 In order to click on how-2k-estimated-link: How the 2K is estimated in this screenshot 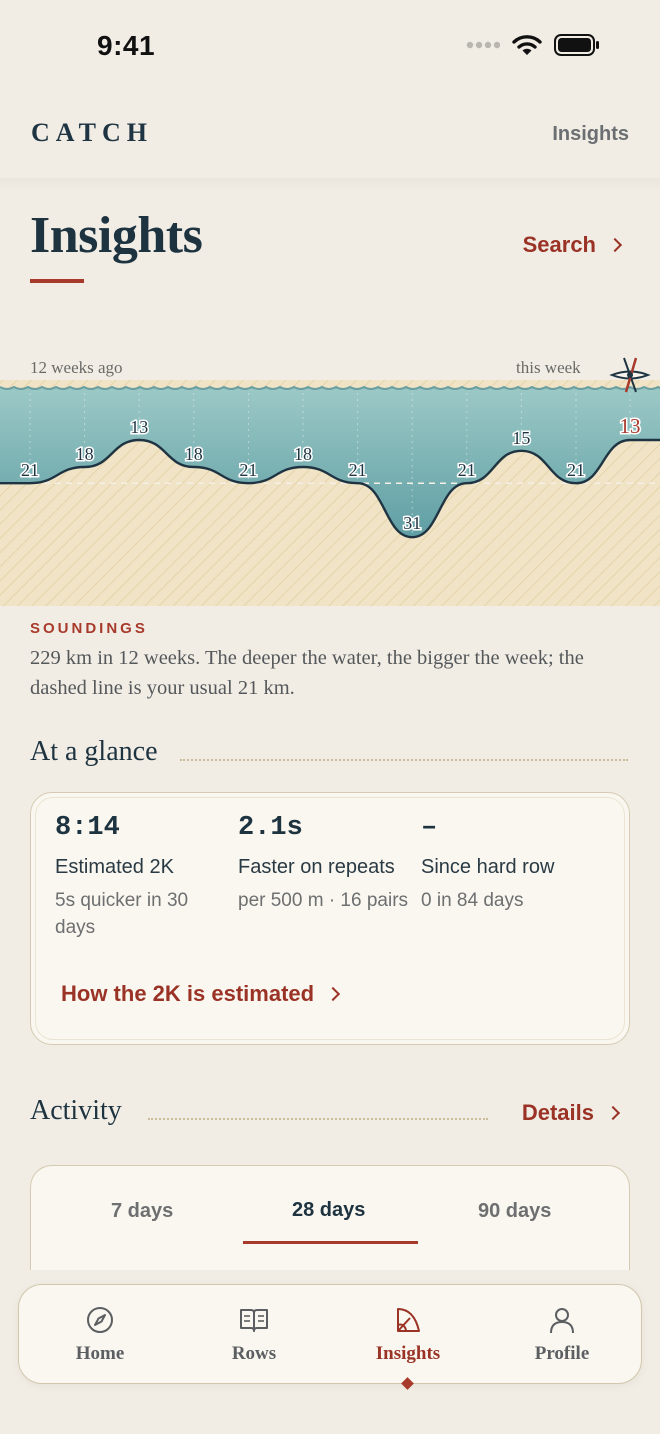, I will do `click(201, 994)`.